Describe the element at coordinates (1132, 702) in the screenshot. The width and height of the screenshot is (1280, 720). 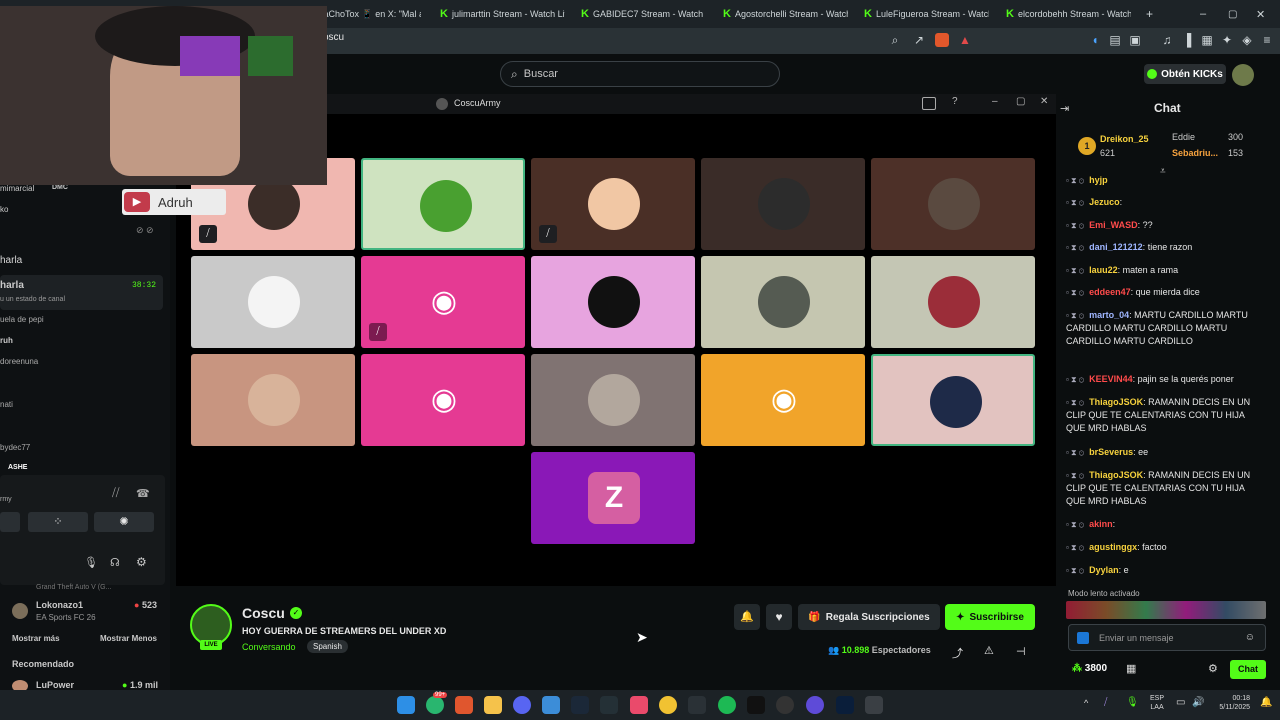
I see `tray-mic-icon: 🎙` at that location.